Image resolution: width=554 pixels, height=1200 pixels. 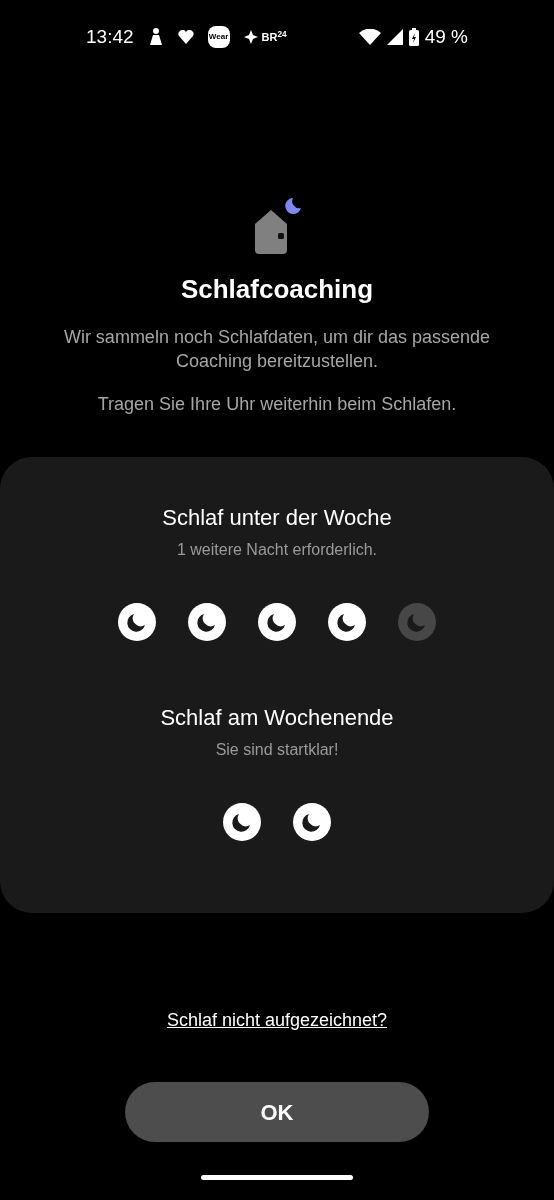 I want to click on battery-icon, so click(x=413, y=37).